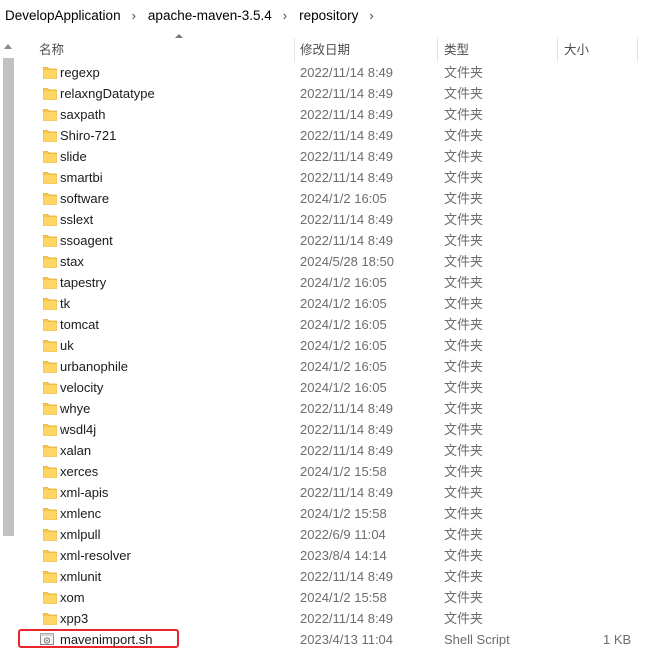 Image resolution: width=662 pixels, height=650 pixels. Describe the element at coordinates (339, 618) in the screenshot. I see `folder-row: xpp3 2022/11/14 8:49 文件夹` at that location.